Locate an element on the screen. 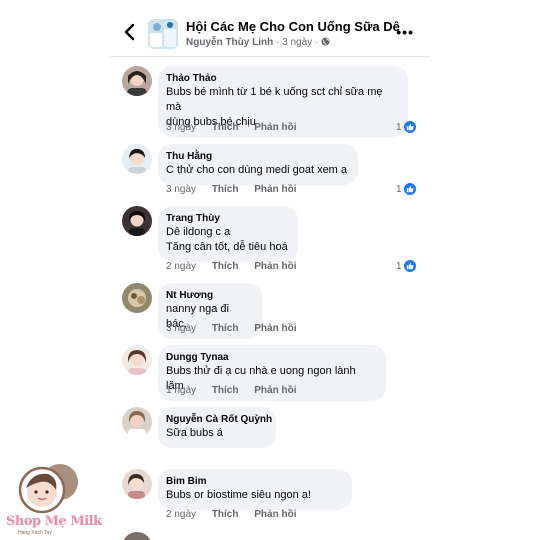  comment-actions: 1 ngày Thích Phản hồi is located at coordinates (238, 390).